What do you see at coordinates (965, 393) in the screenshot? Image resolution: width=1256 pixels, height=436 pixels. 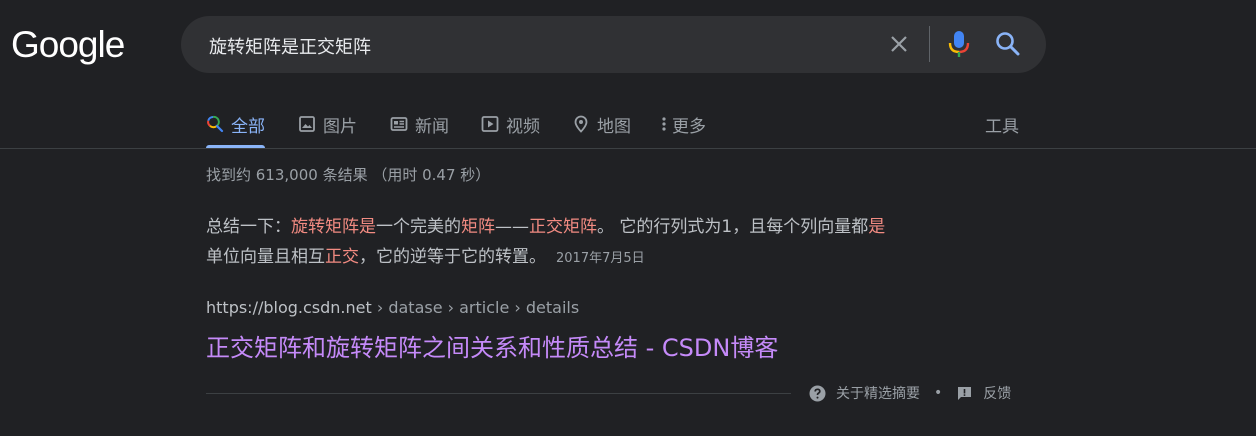 I see `feedback-icon` at bounding box center [965, 393].